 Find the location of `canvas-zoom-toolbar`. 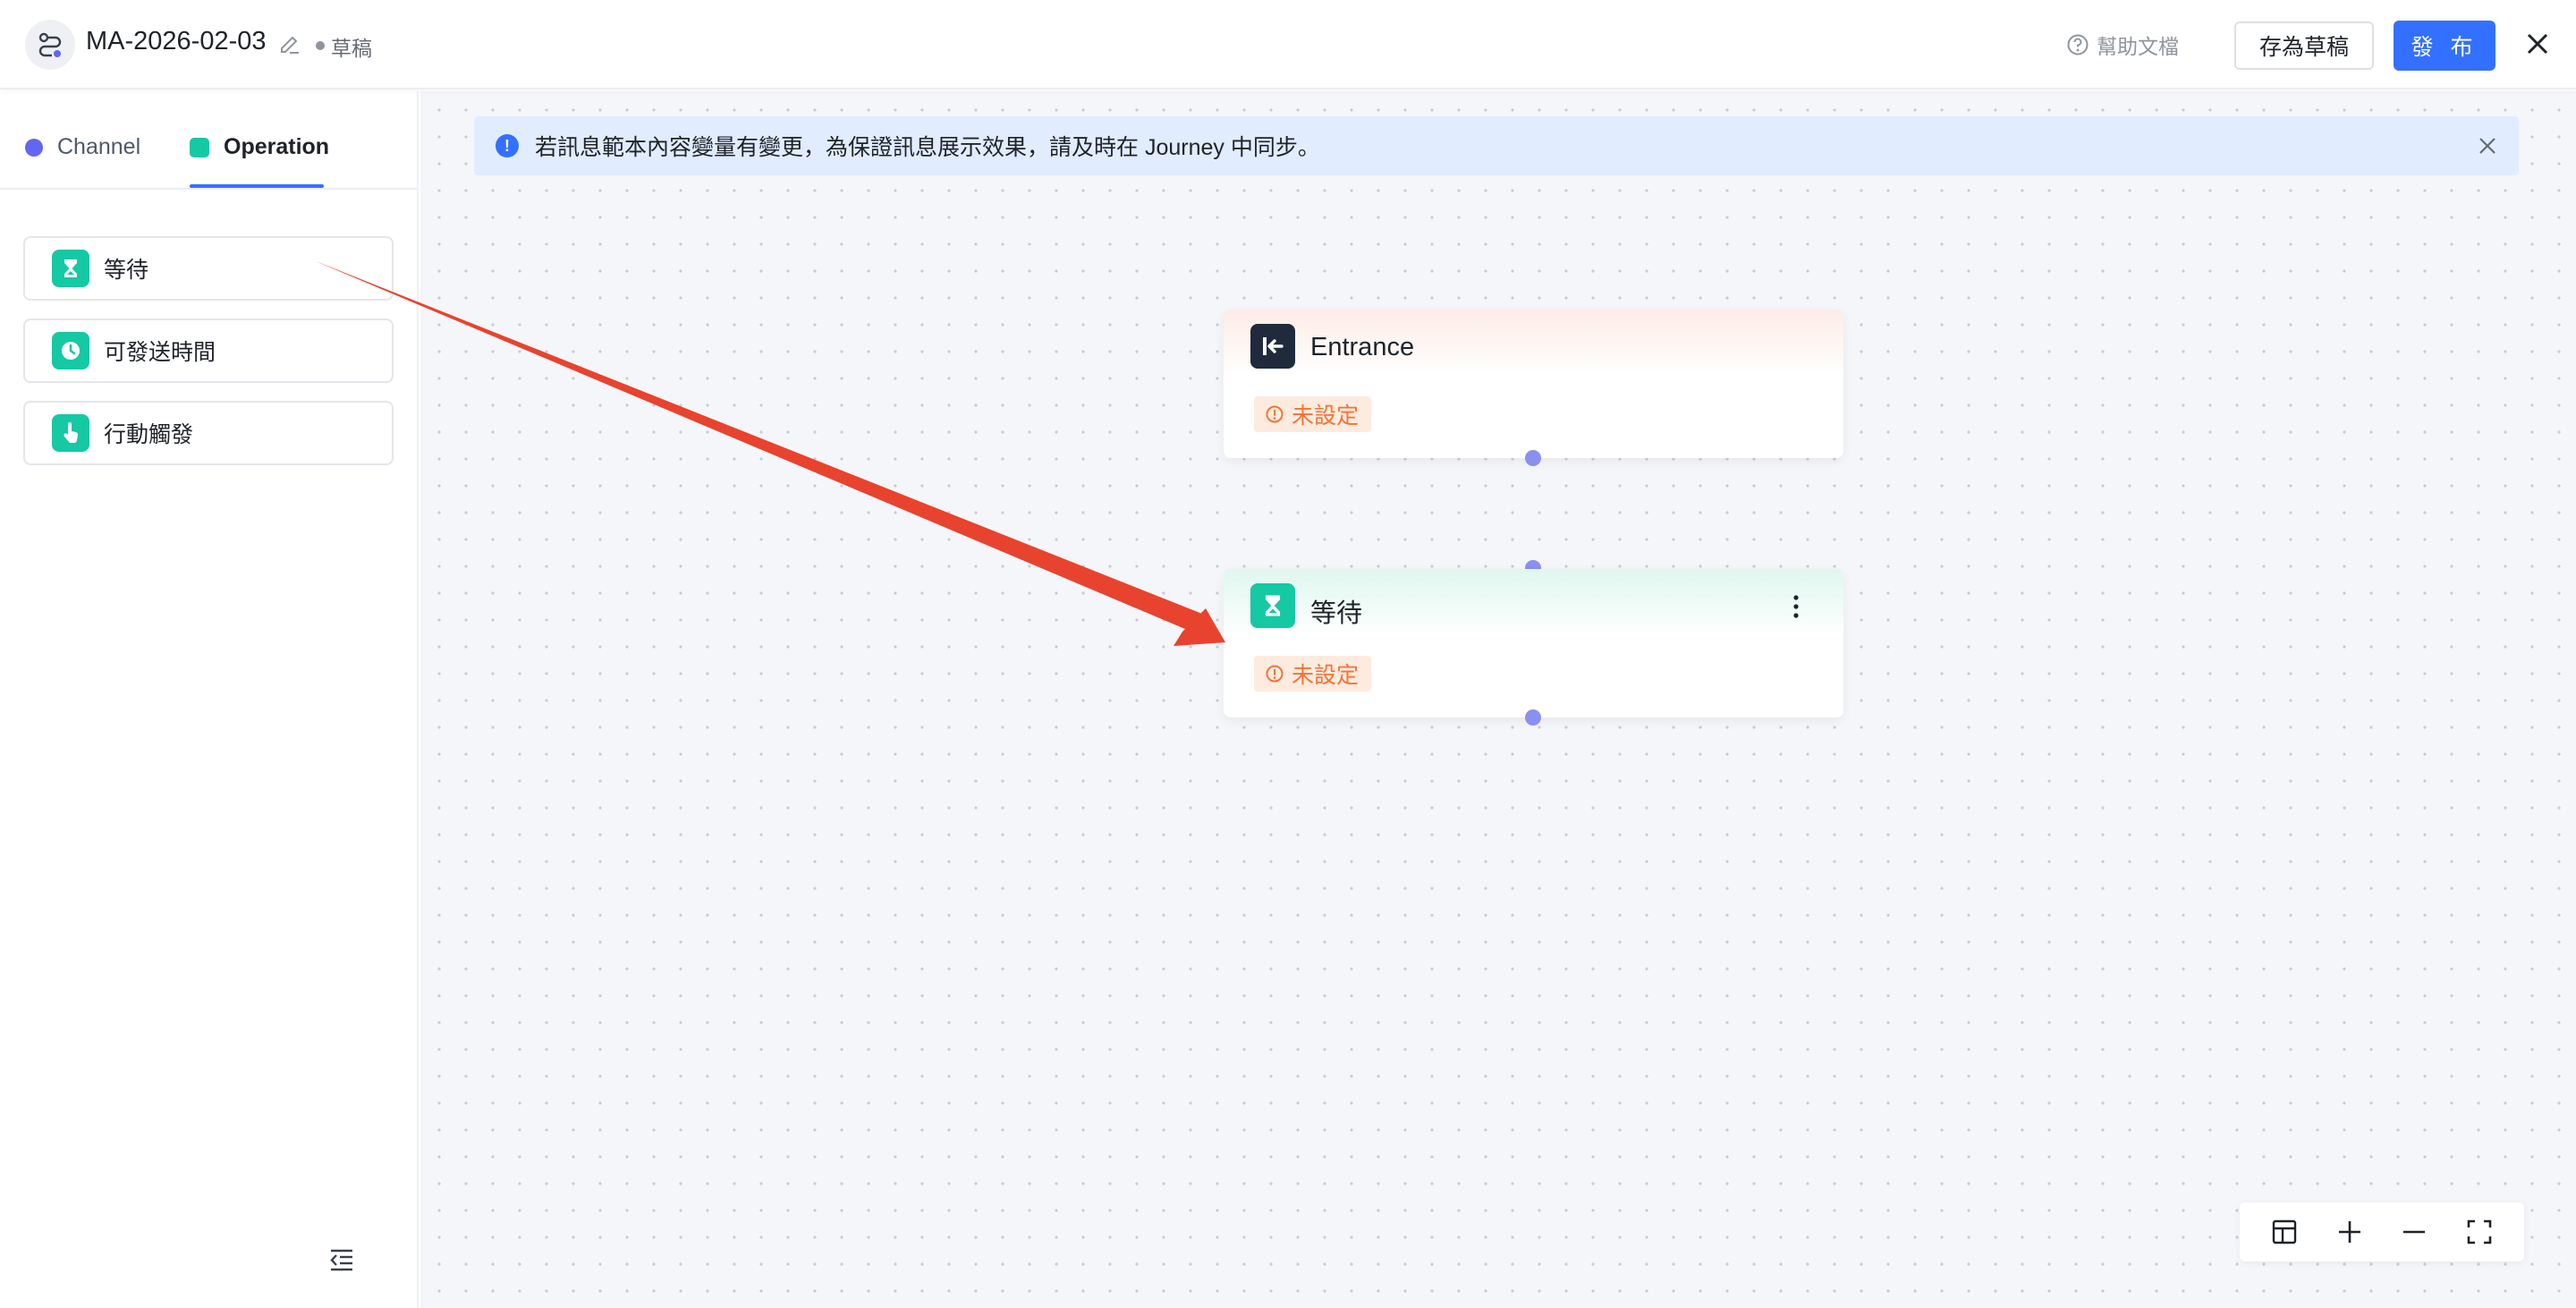

canvas-zoom-toolbar is located at coordinates (2382, 1231).